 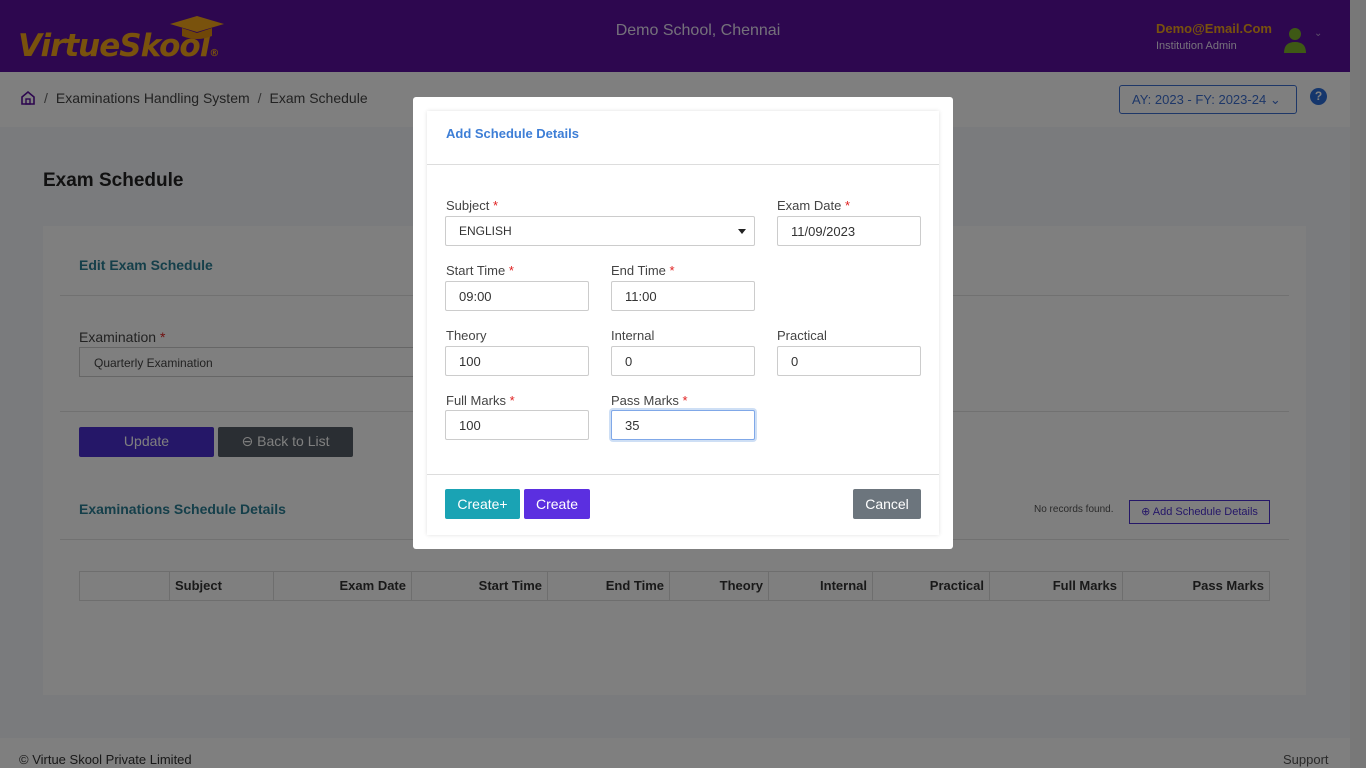 What do you see at coordinates (517, 425) in the screenshot?
I see `full-marks-input: 100` at bounding box center [517, 425].